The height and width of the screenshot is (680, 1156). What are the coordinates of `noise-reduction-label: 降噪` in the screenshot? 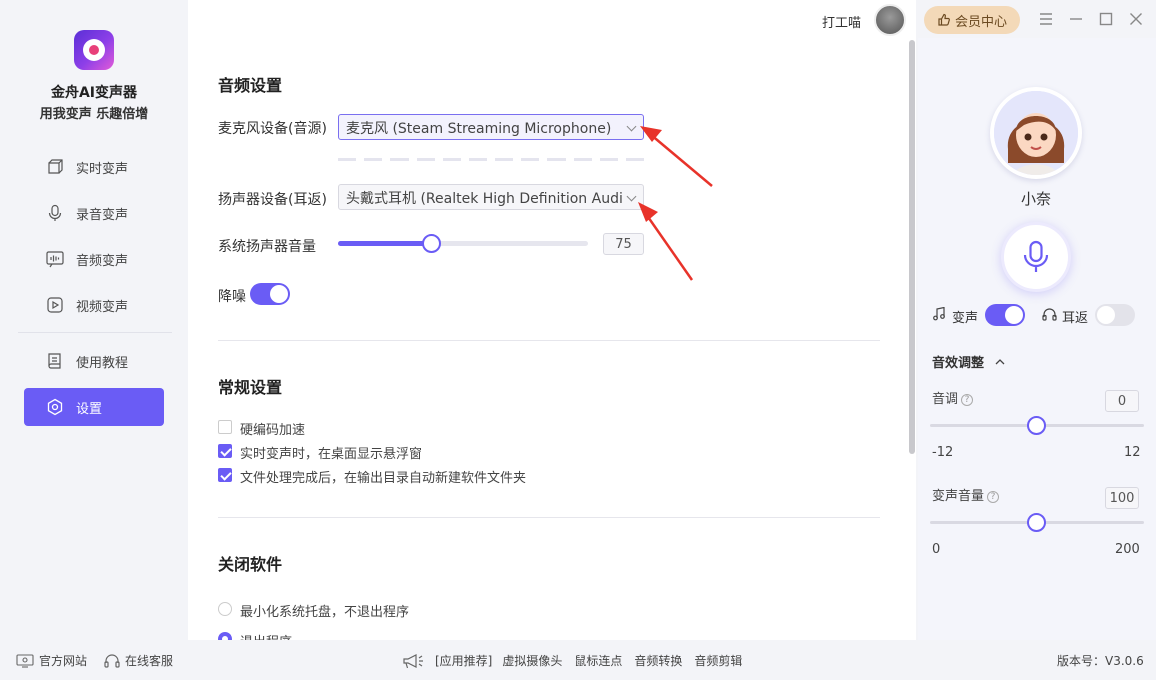 It's located at (232, 297).